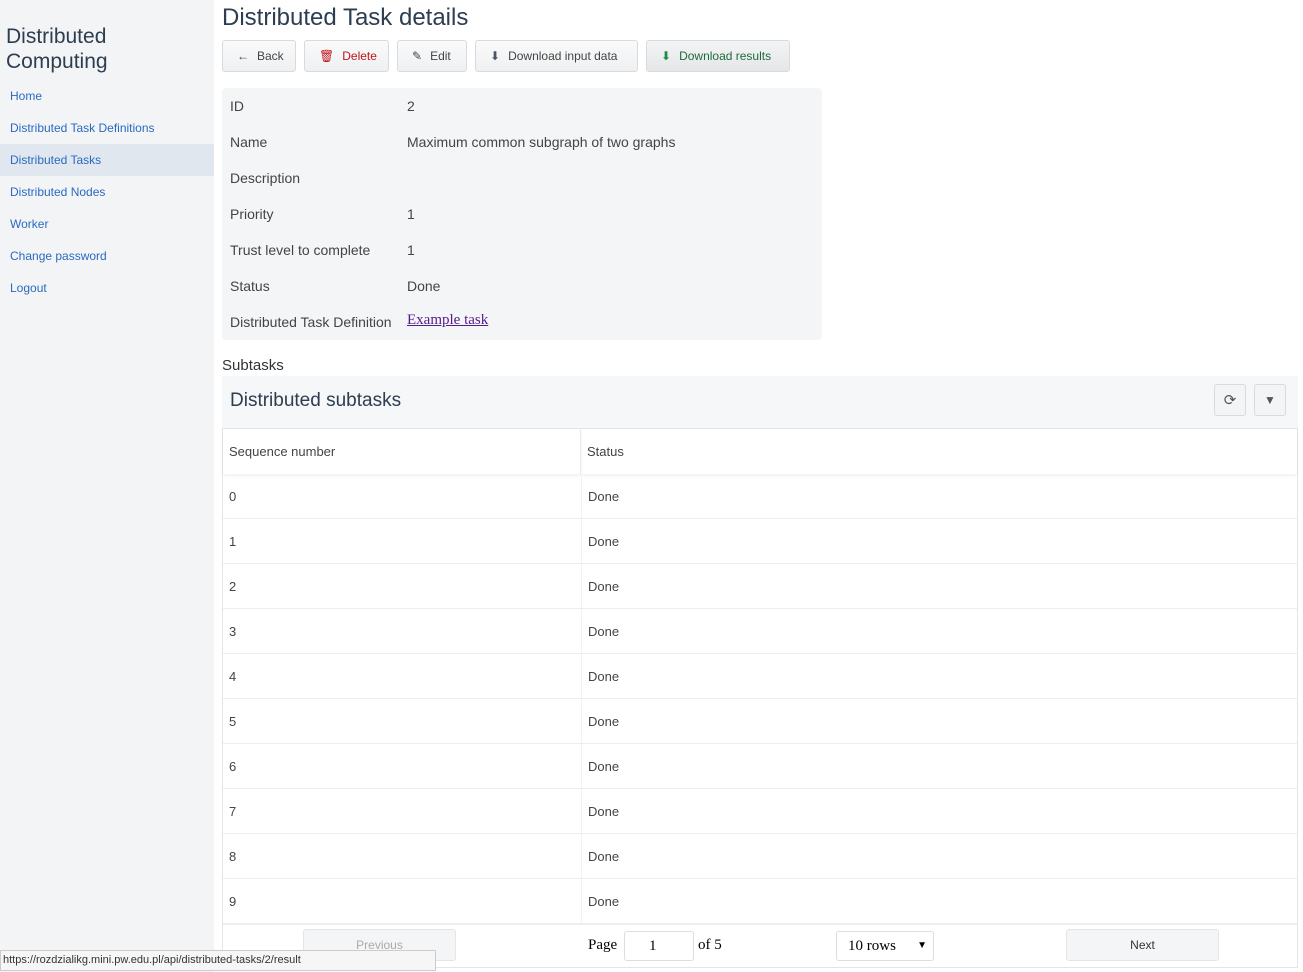 This screenshot has height=972, width=1303. What do you see at coordinates (233, 496) in the screenshot?
I see `cell-sequence: 0` at bounding box center [233, 496].